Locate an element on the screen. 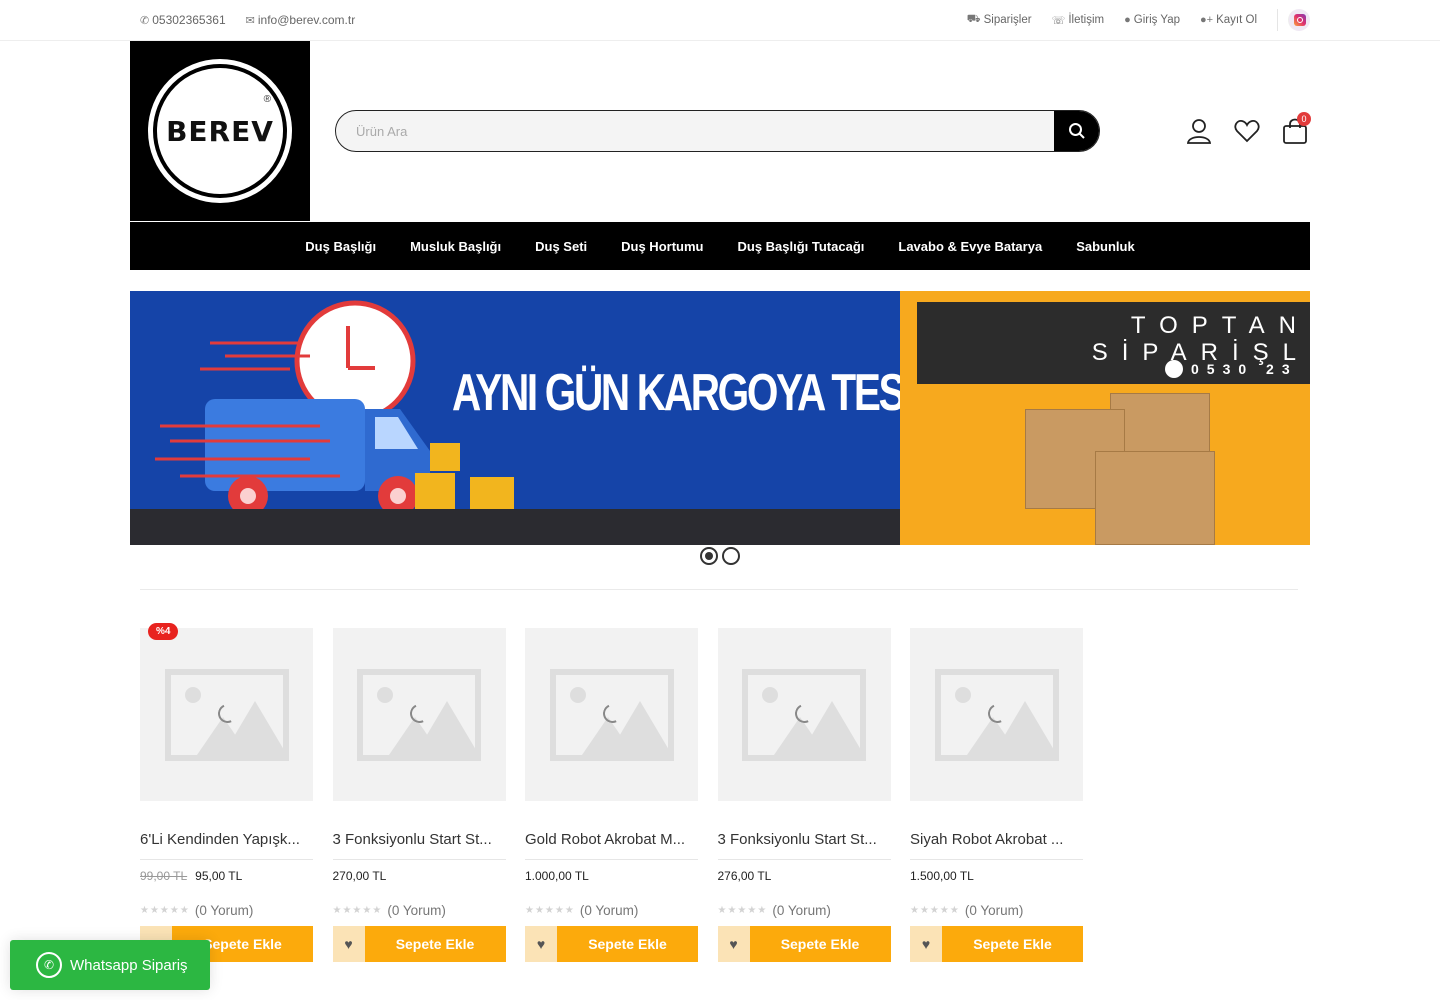 Image resolution: width=1440 pixels, height=1000 pixels. orders-link: ⛟ Siparişler is located at coordinates (999, 20).